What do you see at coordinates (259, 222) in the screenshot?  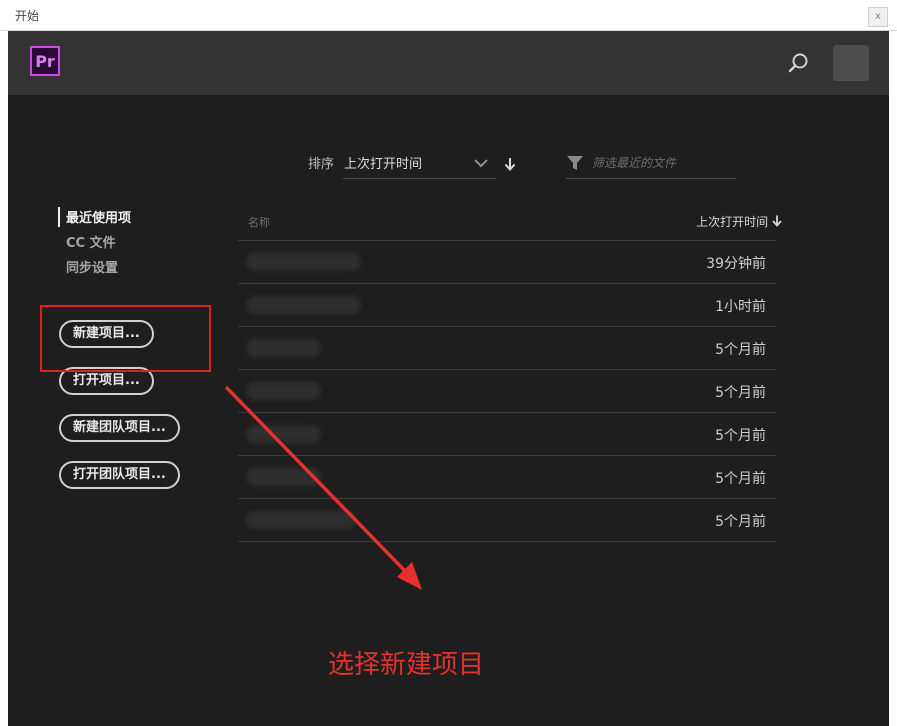 I see `column-header-name: 名称` at bounding box center [259, 222].